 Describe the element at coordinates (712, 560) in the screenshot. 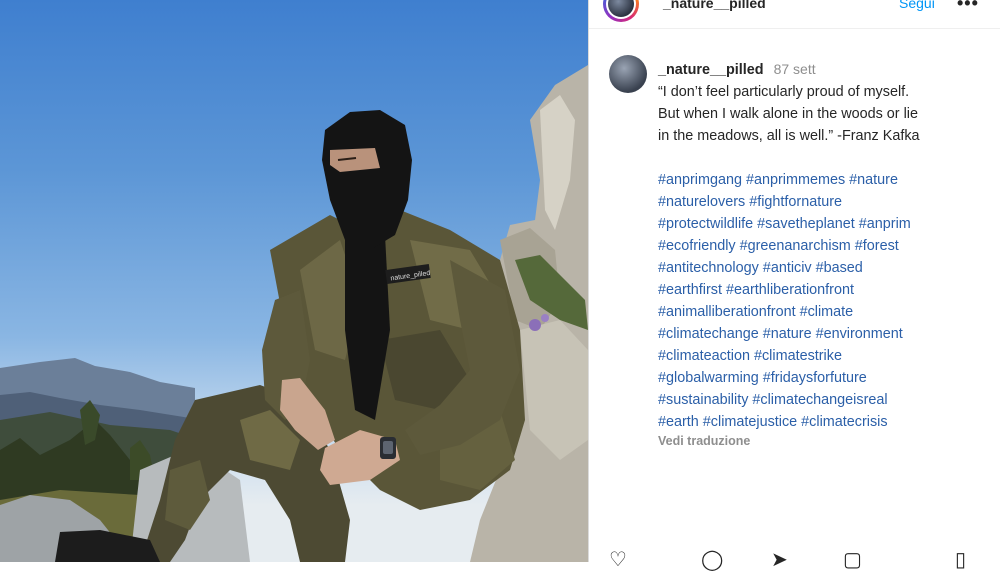

I see `comment-icon: ◯` at that location.